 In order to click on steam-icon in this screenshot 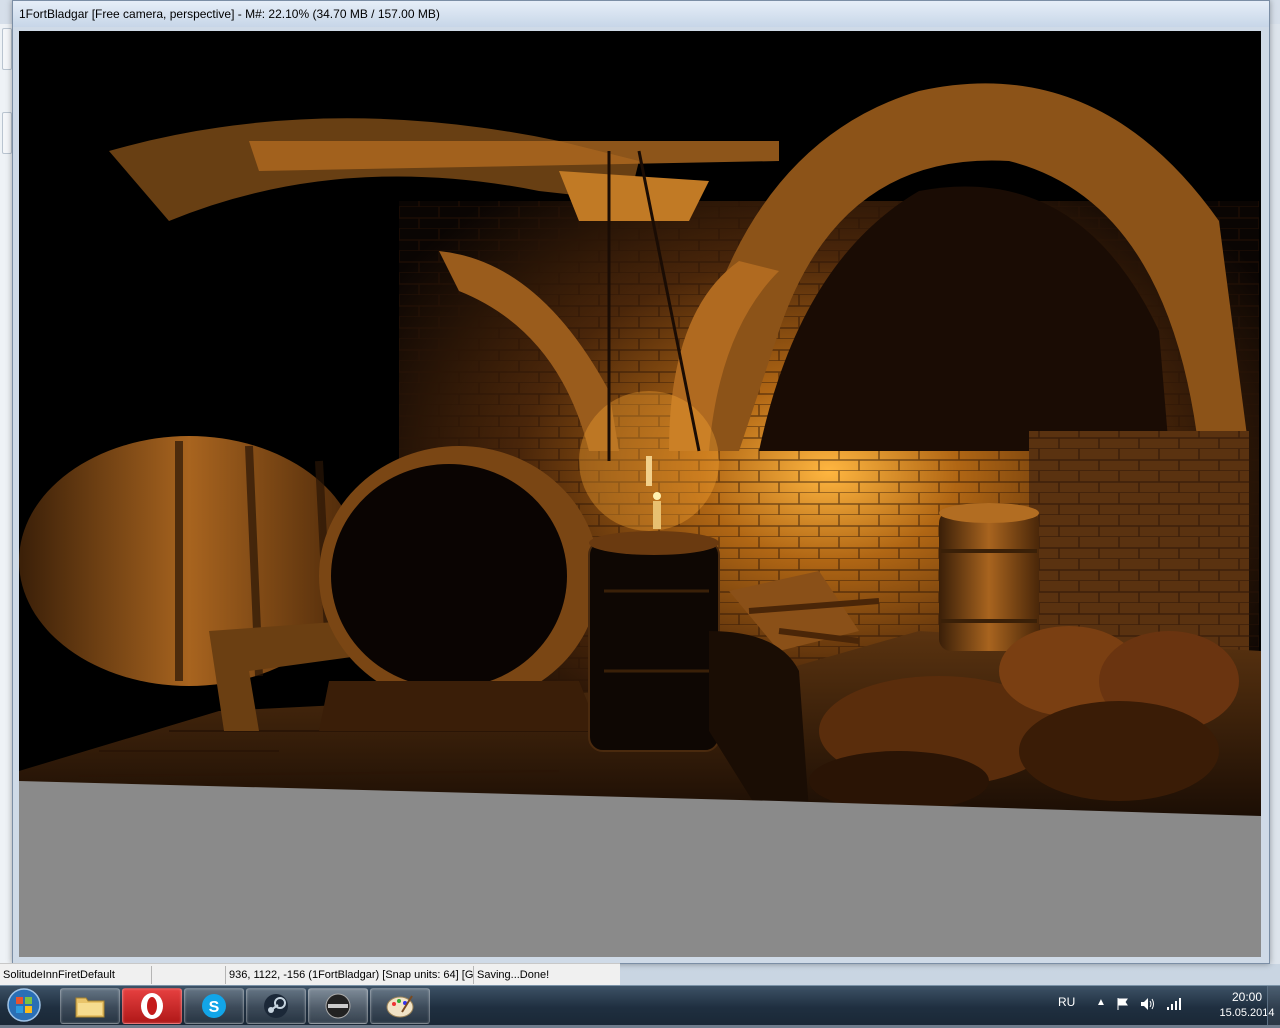, I will do `click(276, 1006)`.